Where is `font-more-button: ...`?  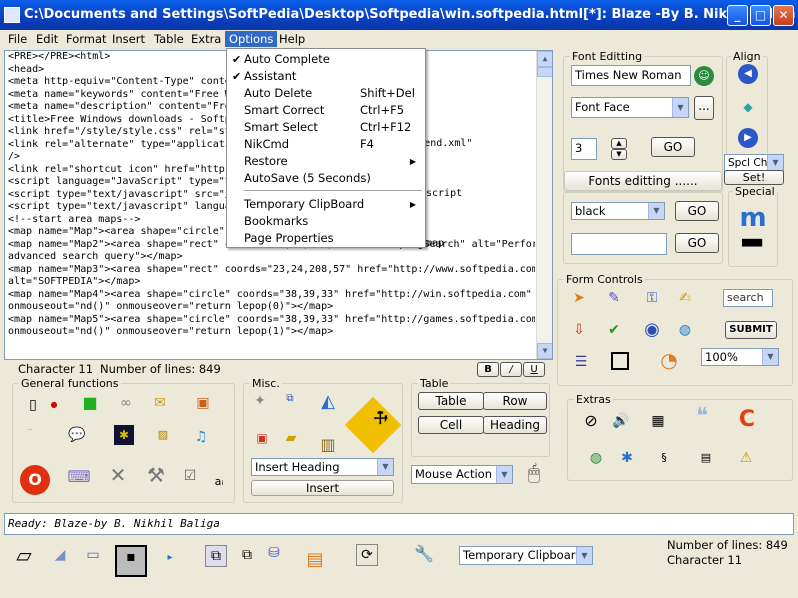
font-more-button: ... is located at coordinates (704, 108).